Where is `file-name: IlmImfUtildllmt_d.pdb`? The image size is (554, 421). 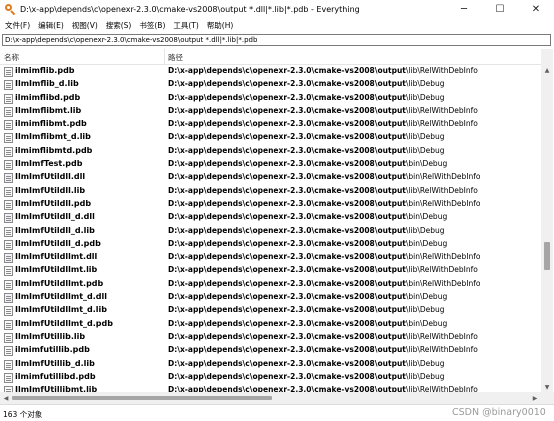
file-name: IlmImfUtildllmt_d.pdb is located at coordinates (64, 323).